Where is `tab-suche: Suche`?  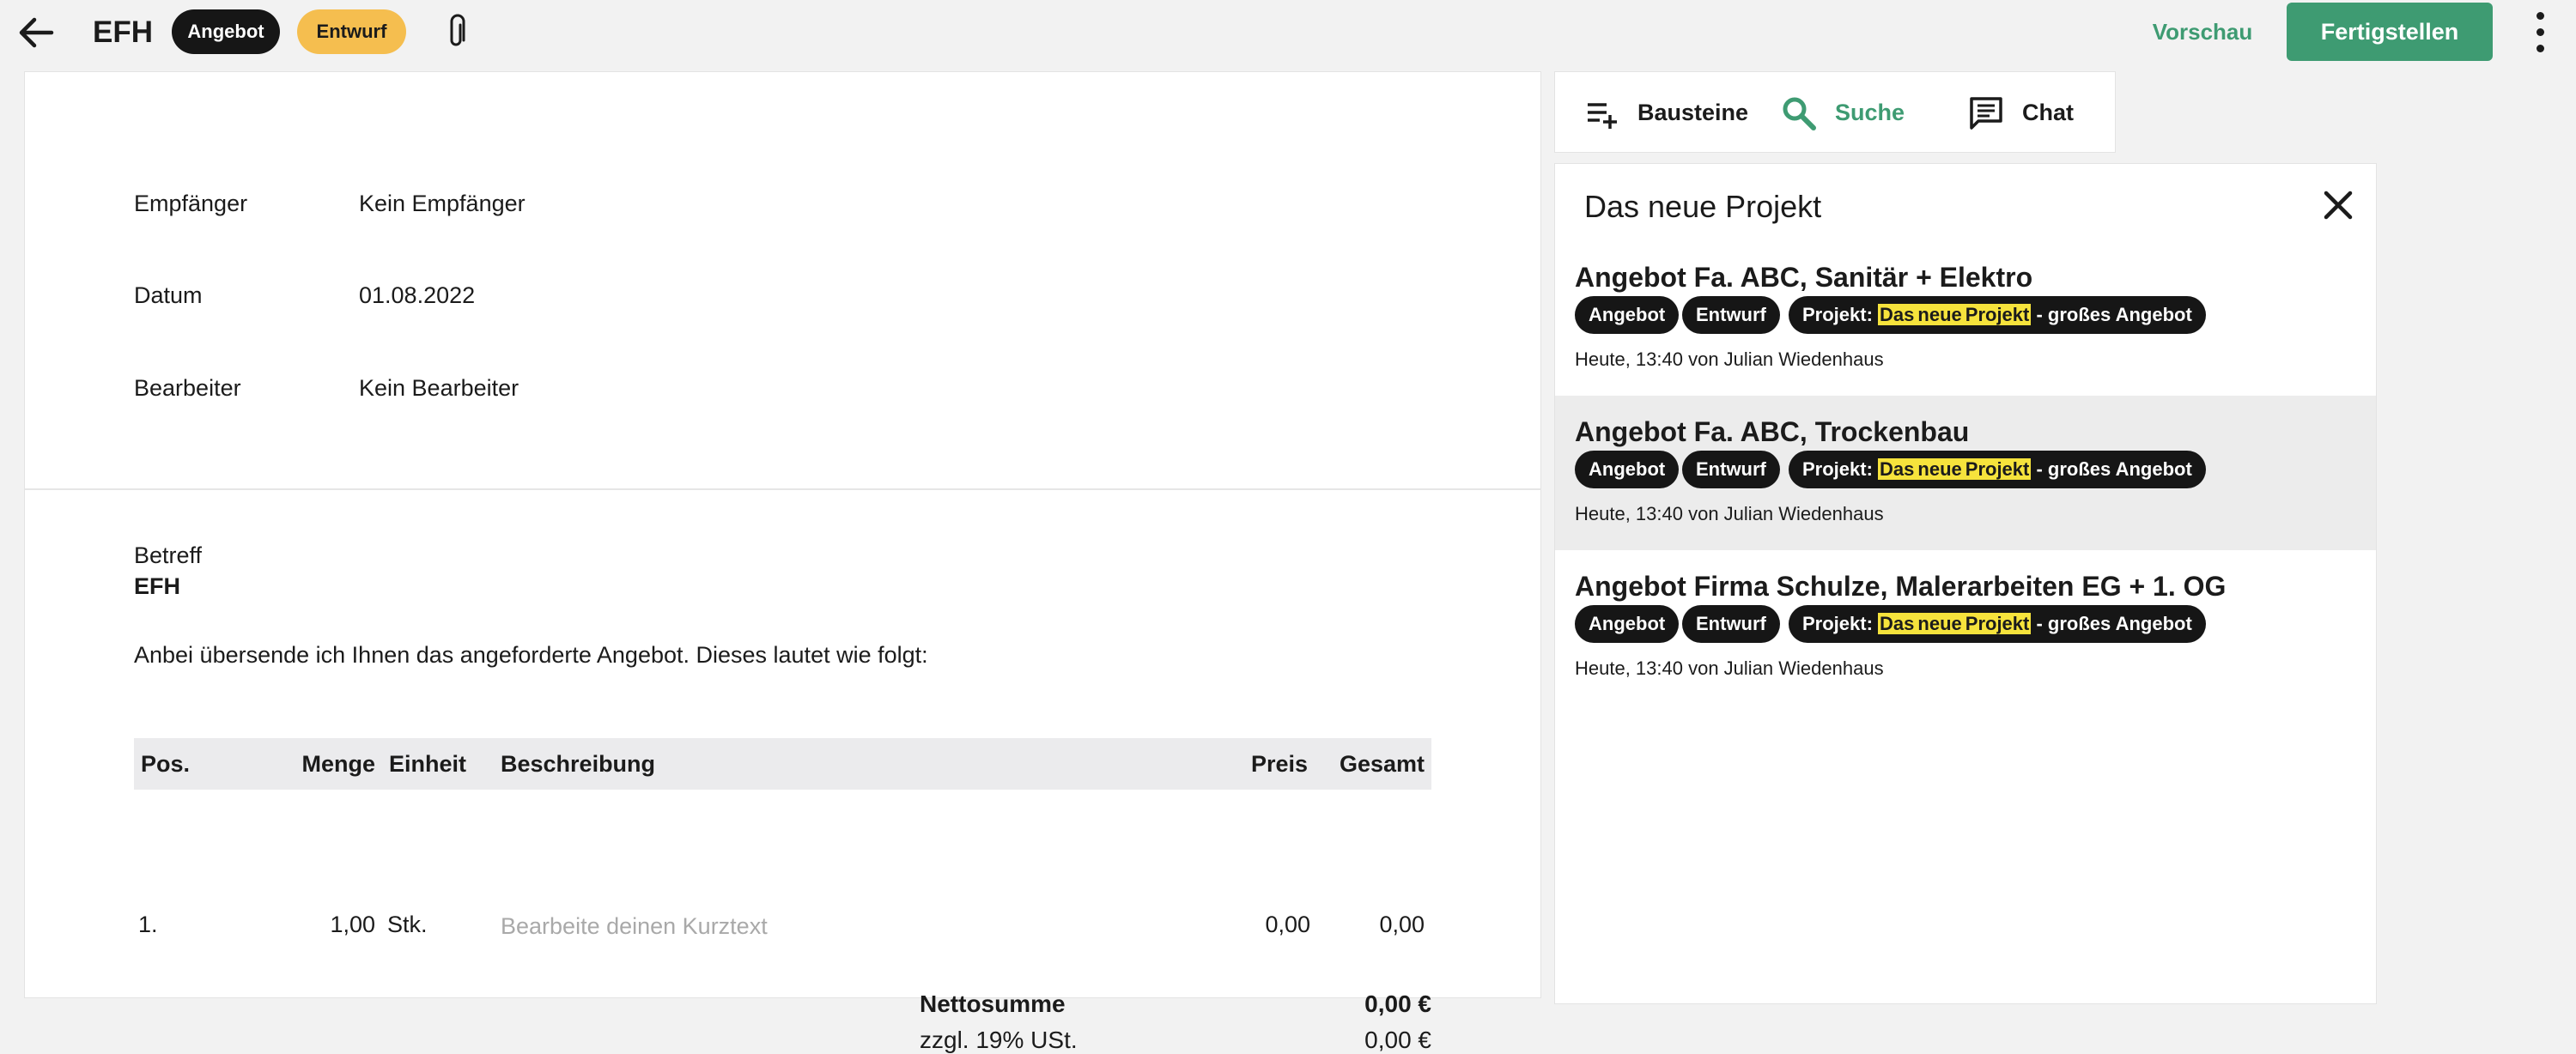 tab-suche: Suche is located at coordinates (1853, 113).